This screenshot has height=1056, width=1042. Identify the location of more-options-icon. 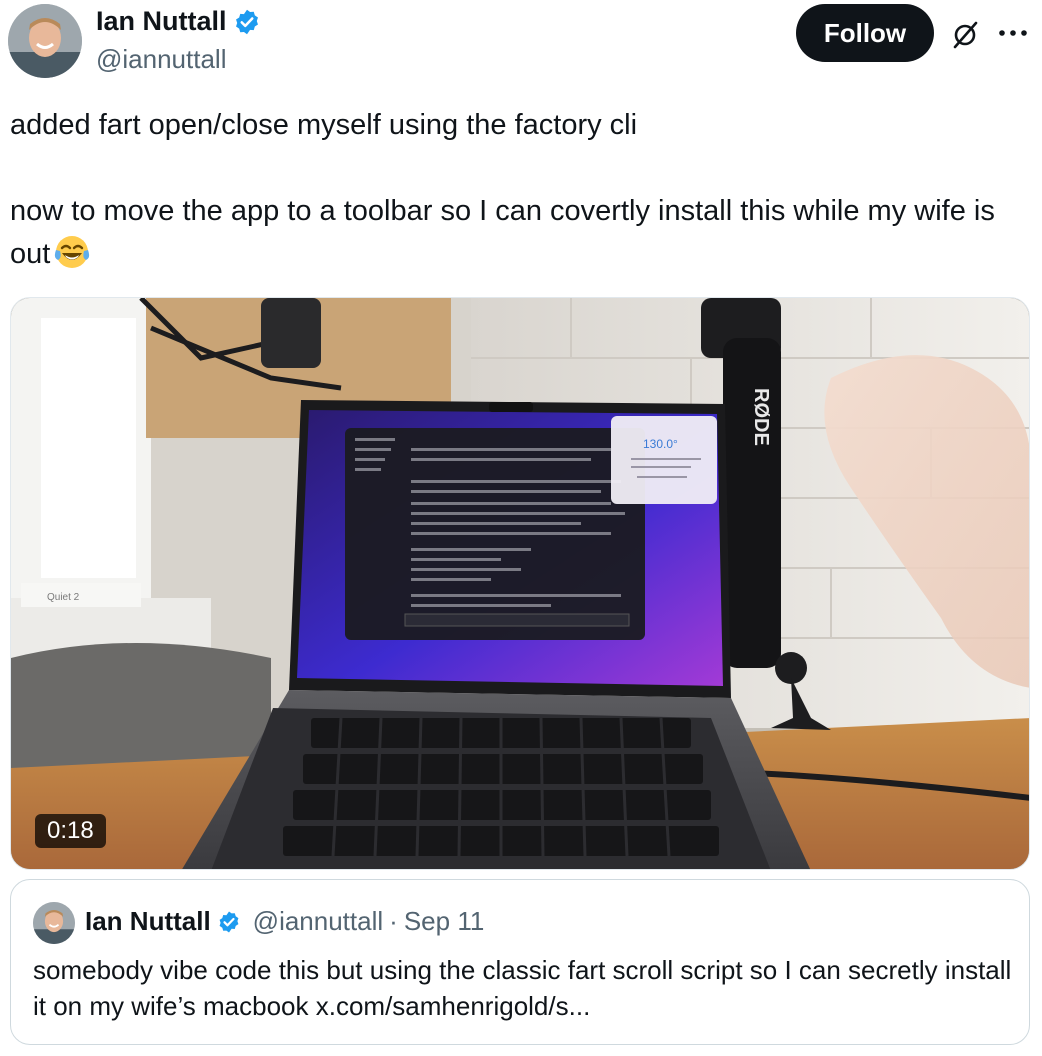
(1013, 33).